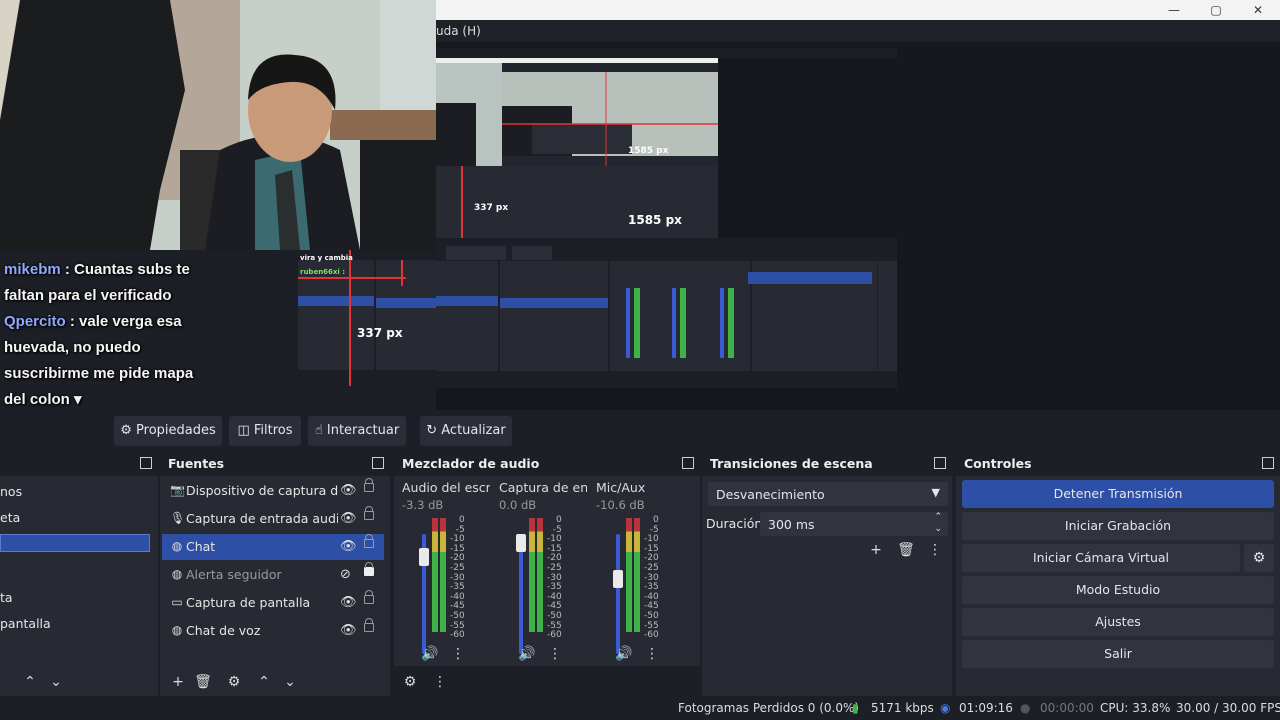  I want to click on menu-bar: uda (H), so click(858, 31).